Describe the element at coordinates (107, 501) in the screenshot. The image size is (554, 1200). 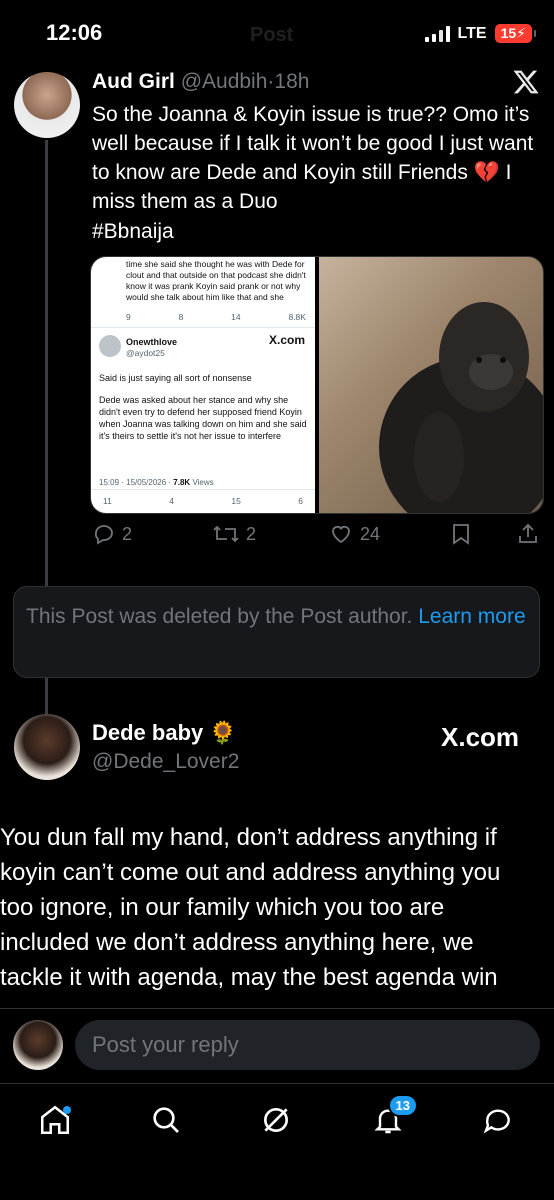
I see `embedded-bottom-replies: 11` at that location.